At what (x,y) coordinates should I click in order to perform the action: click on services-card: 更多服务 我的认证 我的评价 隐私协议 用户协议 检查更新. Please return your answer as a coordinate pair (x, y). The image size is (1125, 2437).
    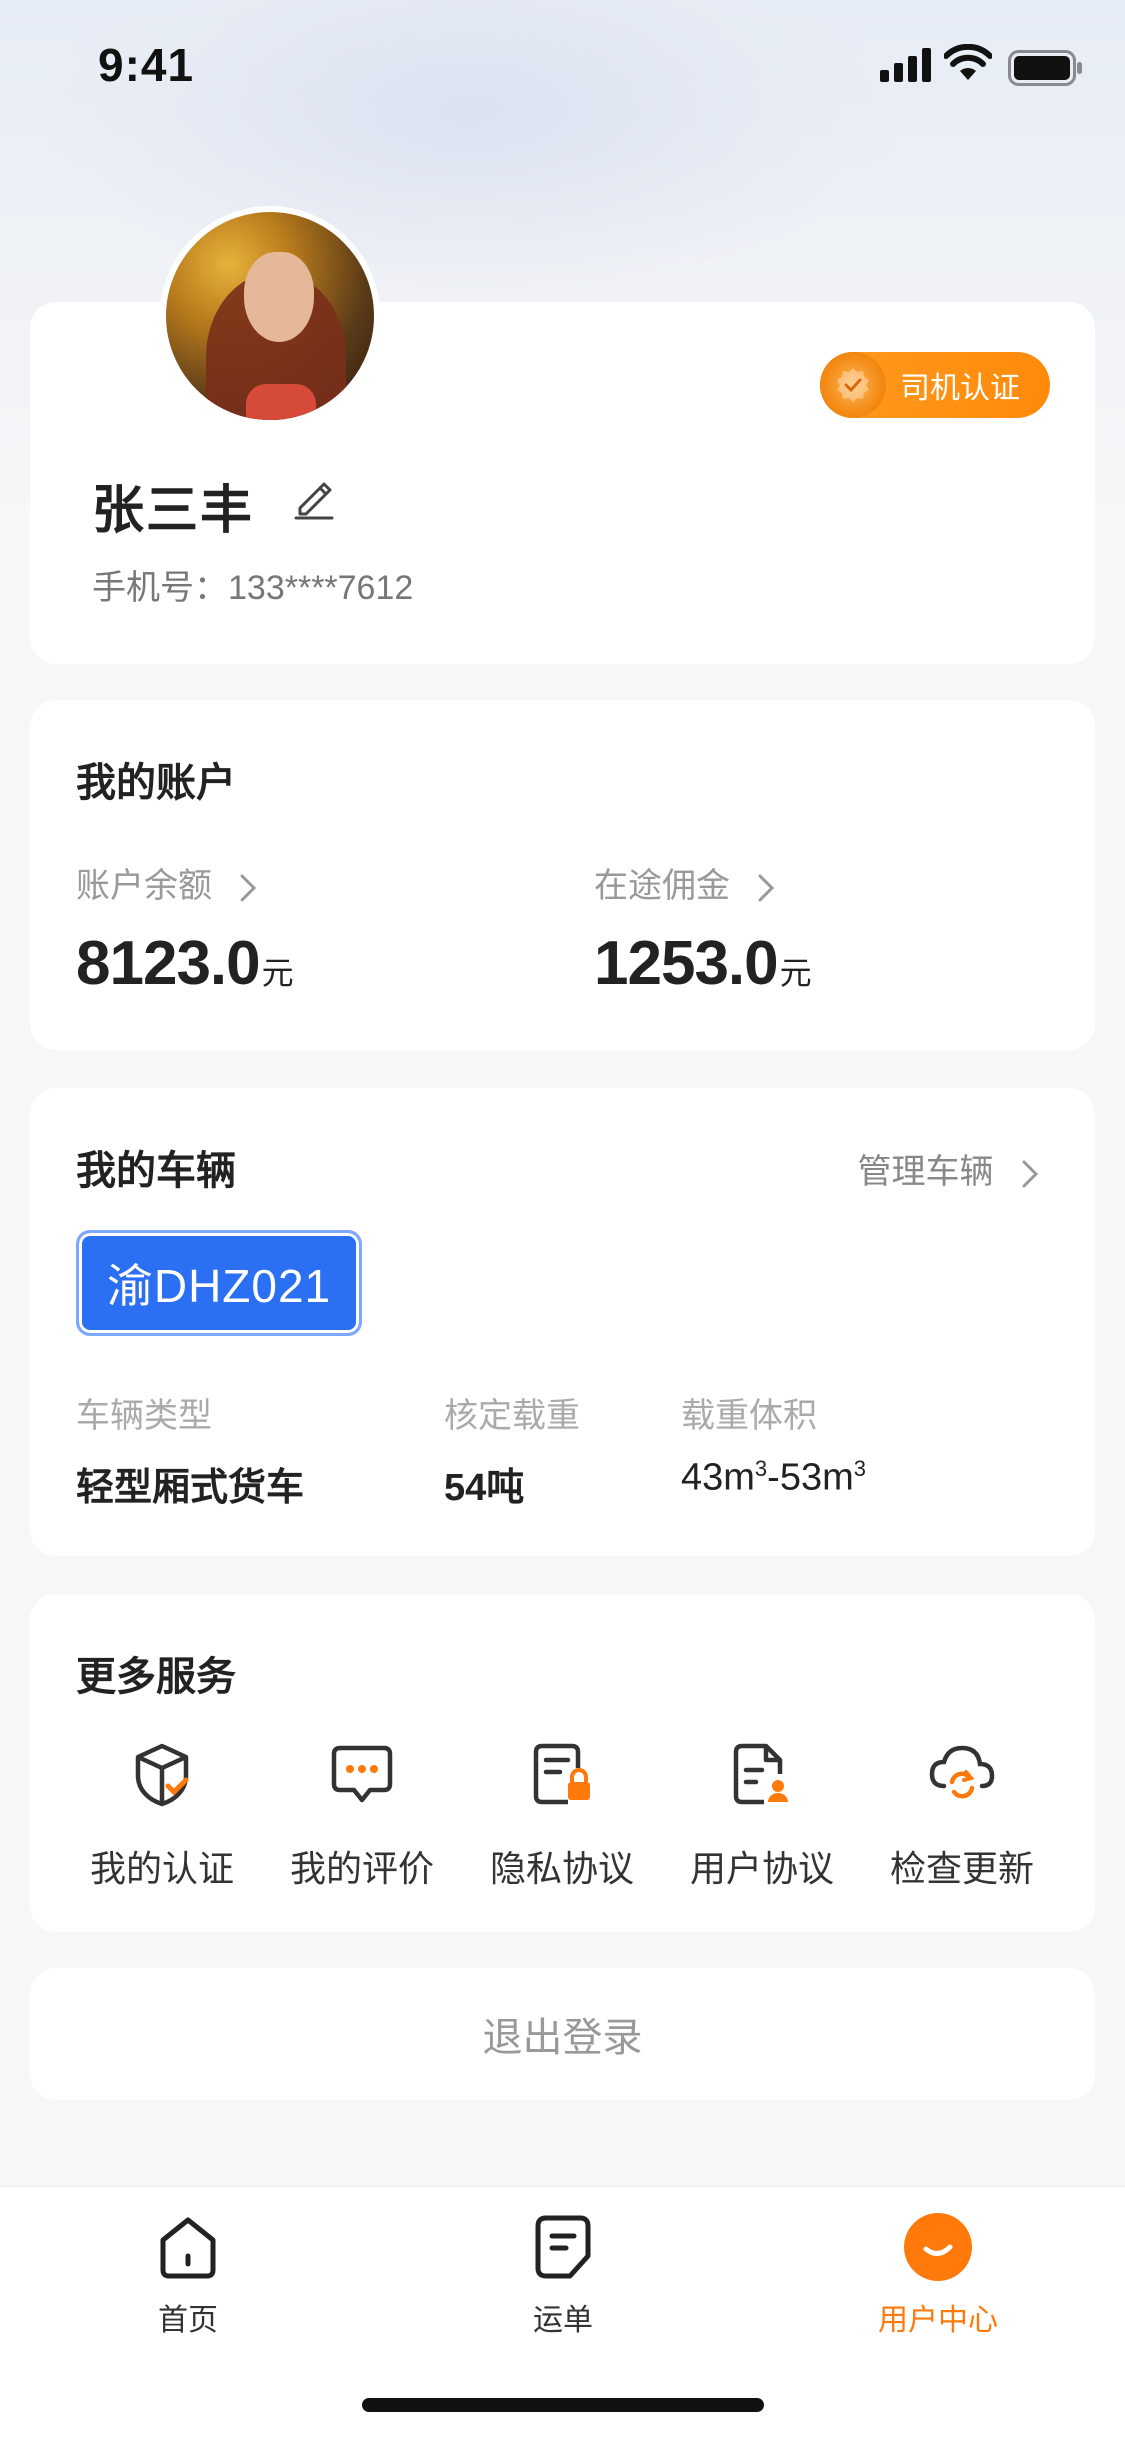
    Looking at the image, I should click on (562, 1763).